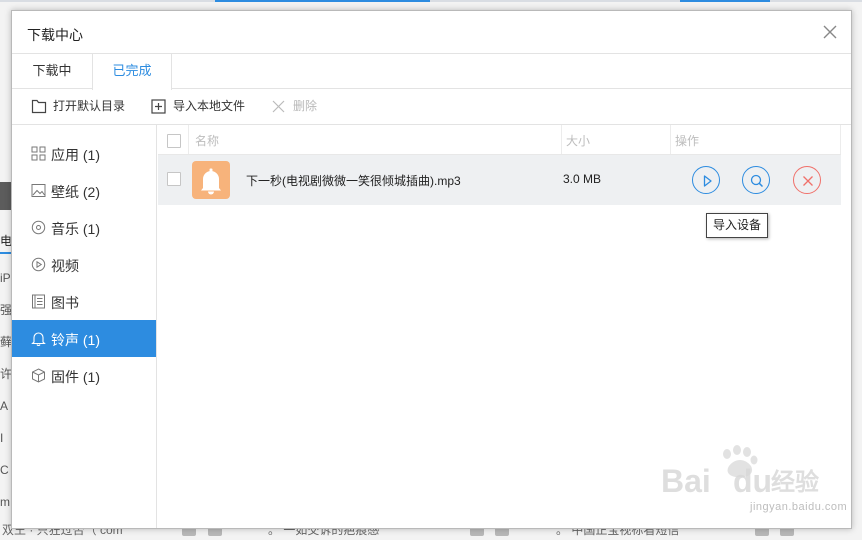 The height and width of the screenshot is (540, 862). Describe the element at coordinates (38, 227) in the screenshot. I see `music-icon` at that location.